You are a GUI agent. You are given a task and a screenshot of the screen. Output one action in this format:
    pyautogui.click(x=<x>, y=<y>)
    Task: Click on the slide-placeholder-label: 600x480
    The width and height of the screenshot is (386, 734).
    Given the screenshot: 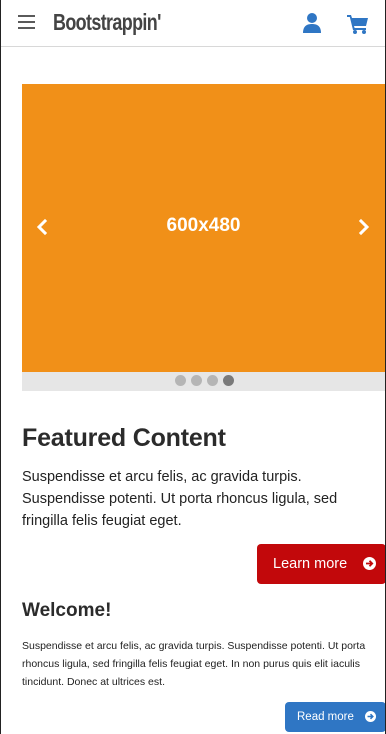 What is the action you would take?
    pyautogui.click(x=203, y=225)
    